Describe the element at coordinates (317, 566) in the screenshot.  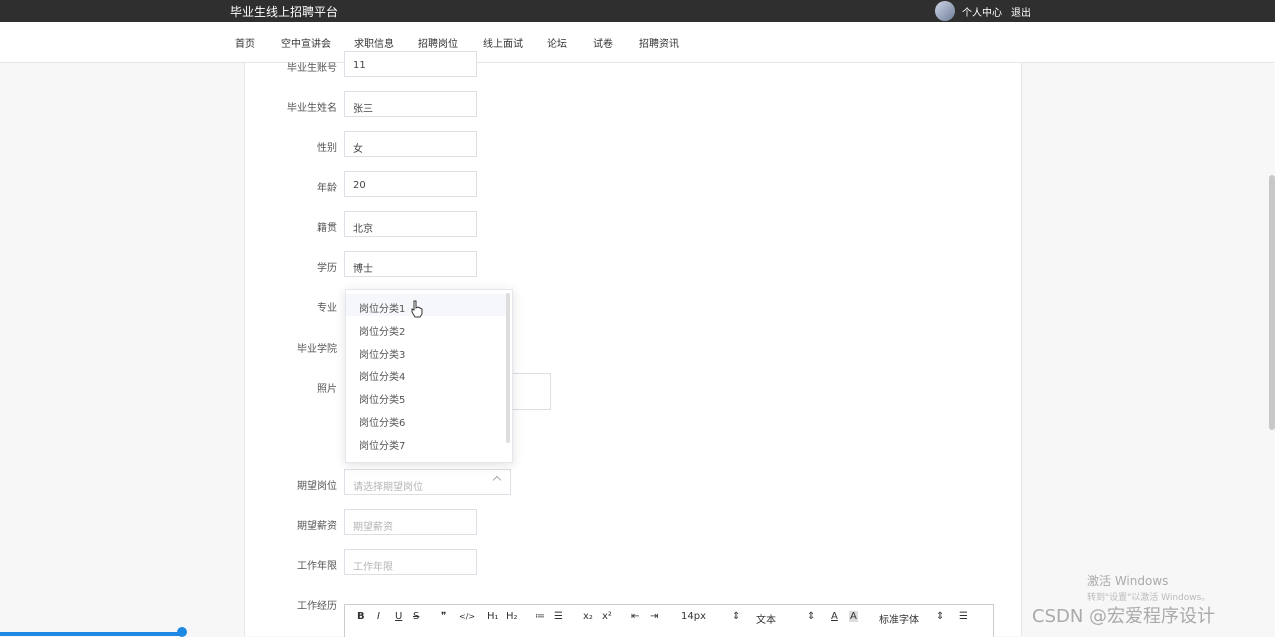
I see `work-years-label: 工作年限` at that location.